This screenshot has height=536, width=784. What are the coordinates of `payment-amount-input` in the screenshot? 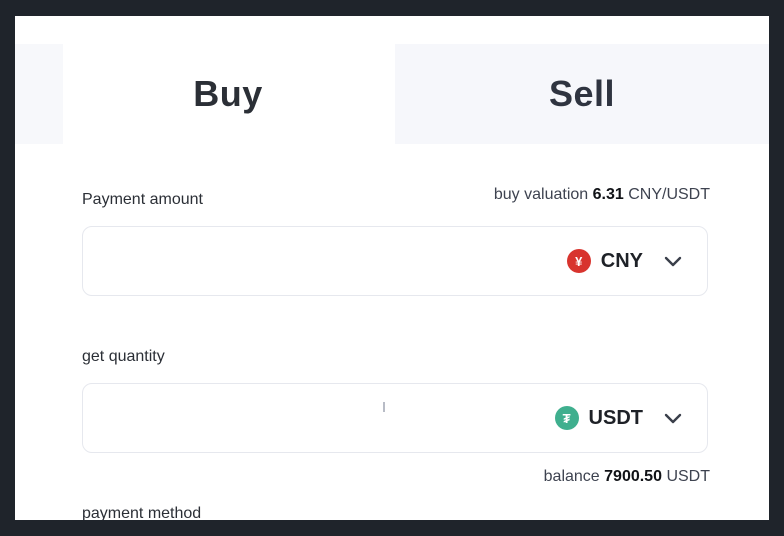 It's located at (293, 262).